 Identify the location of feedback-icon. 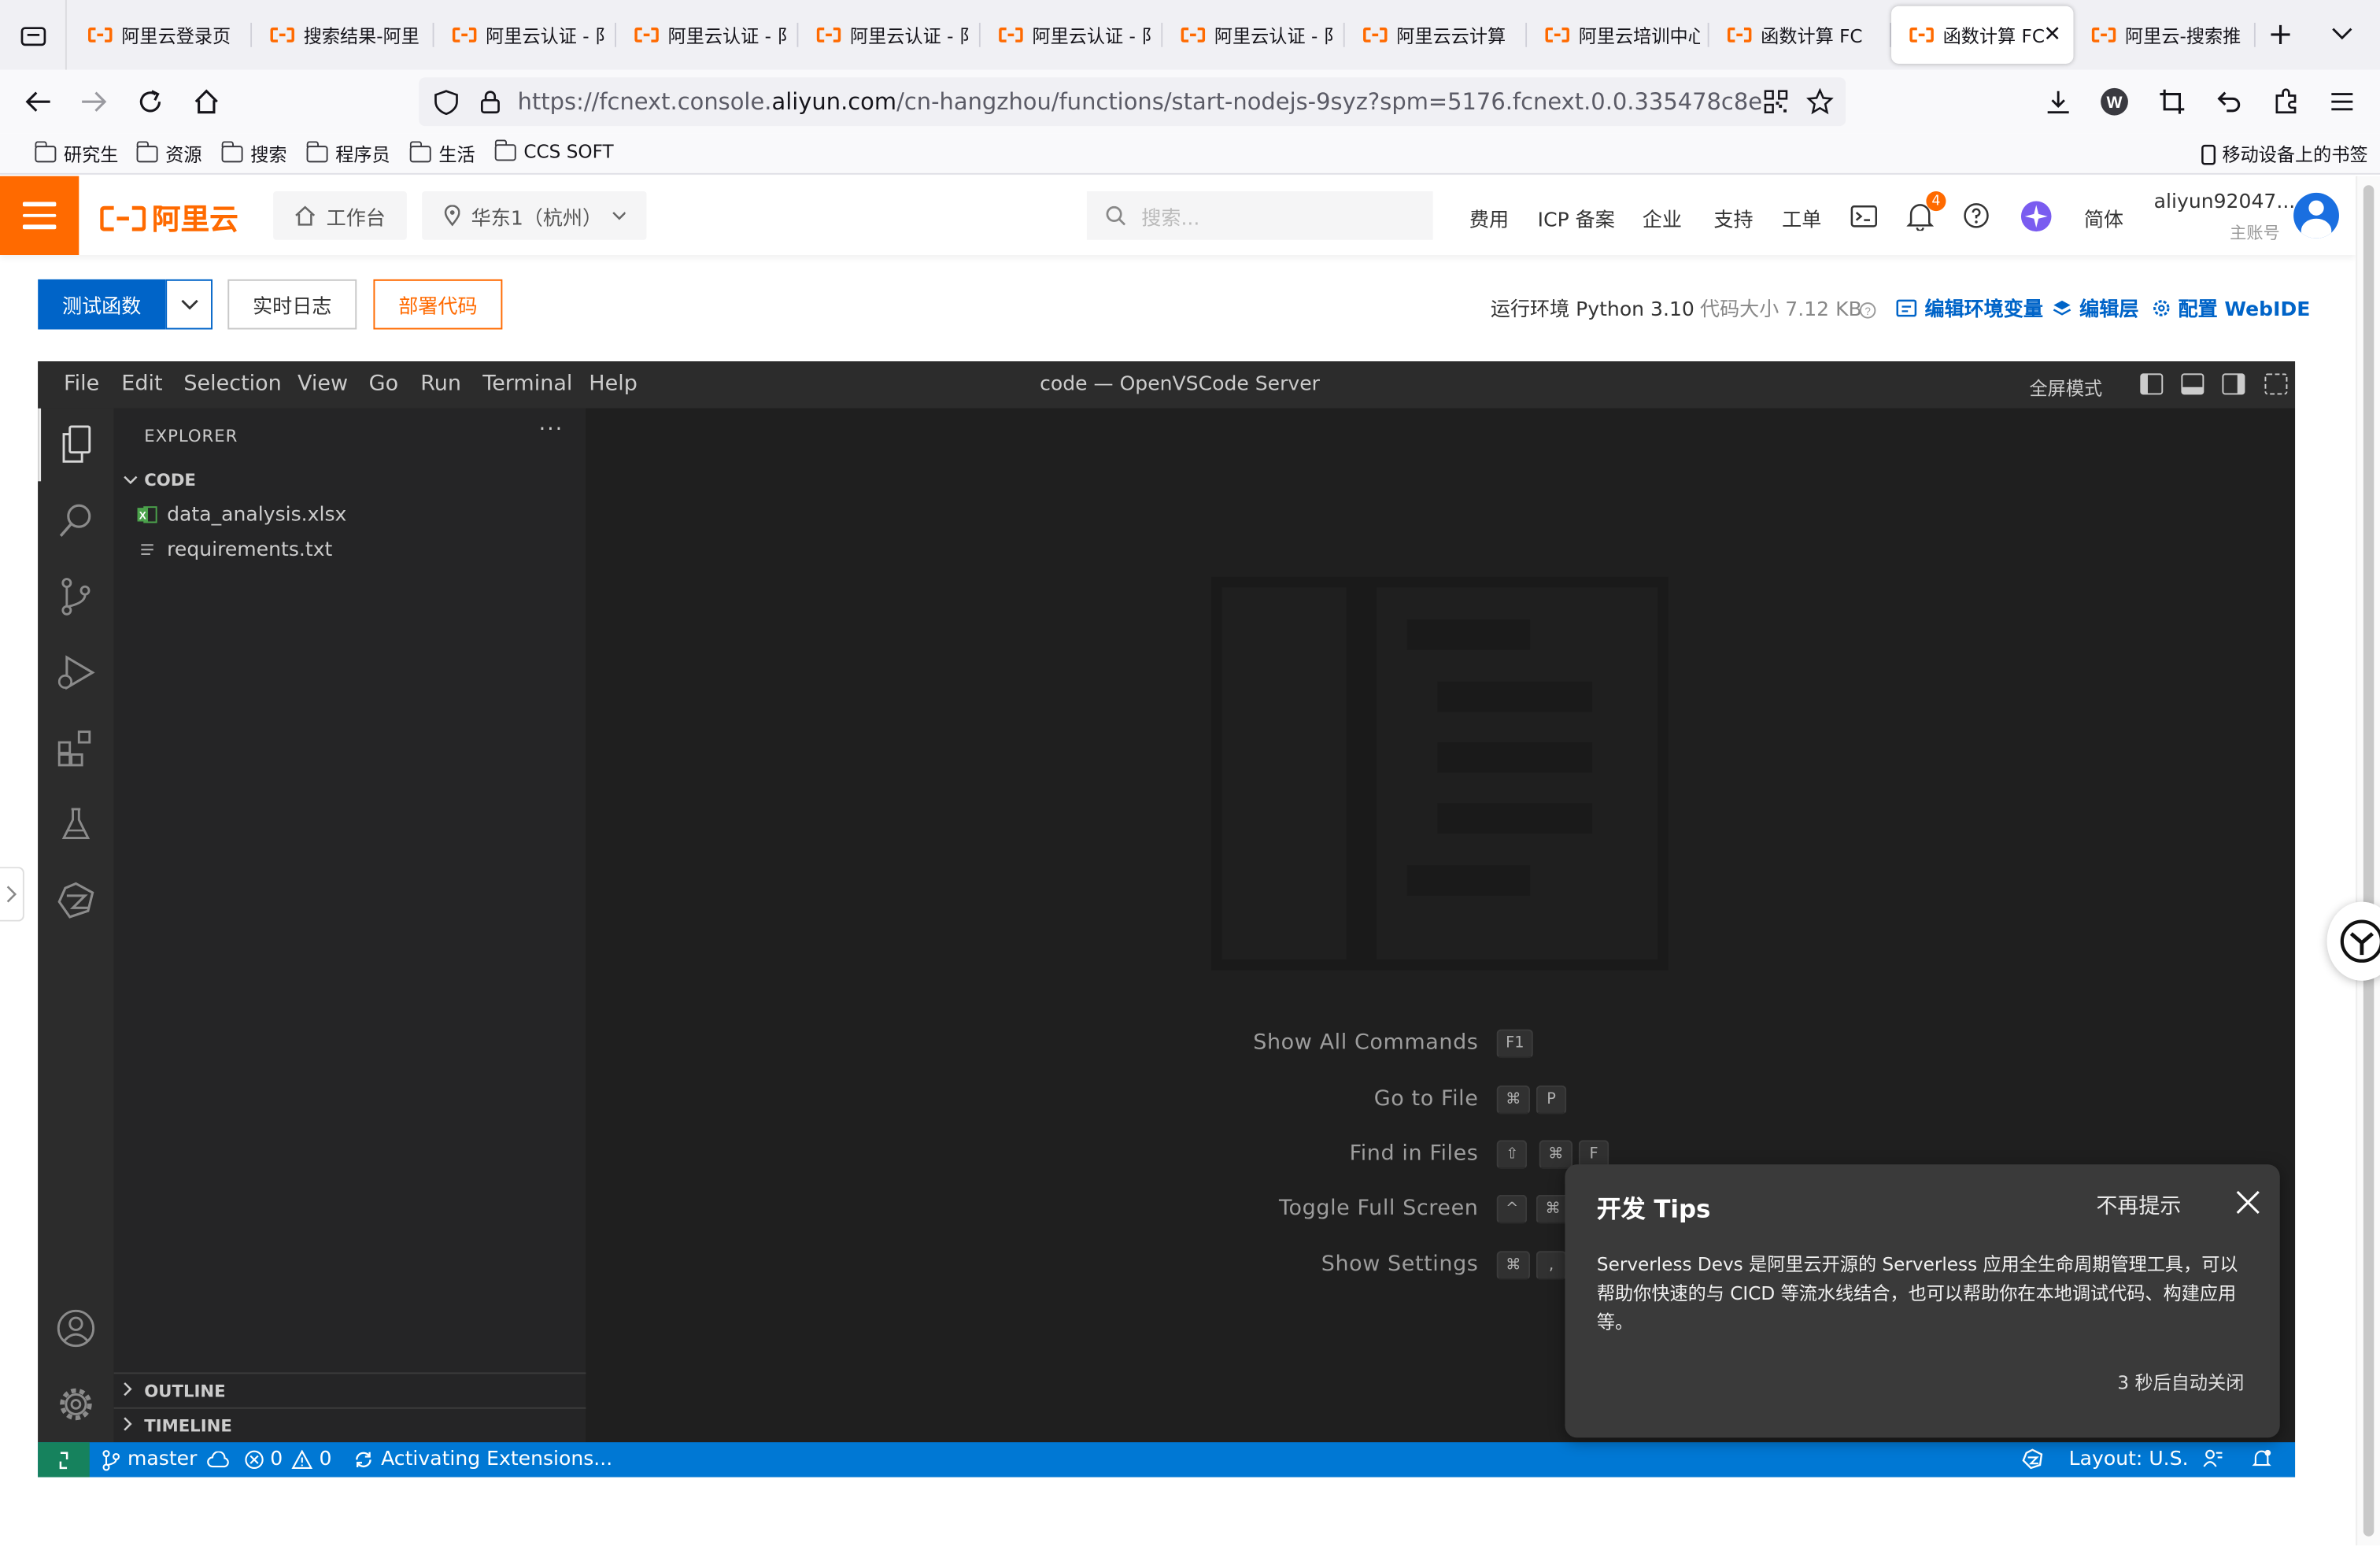
(2212, 1462).